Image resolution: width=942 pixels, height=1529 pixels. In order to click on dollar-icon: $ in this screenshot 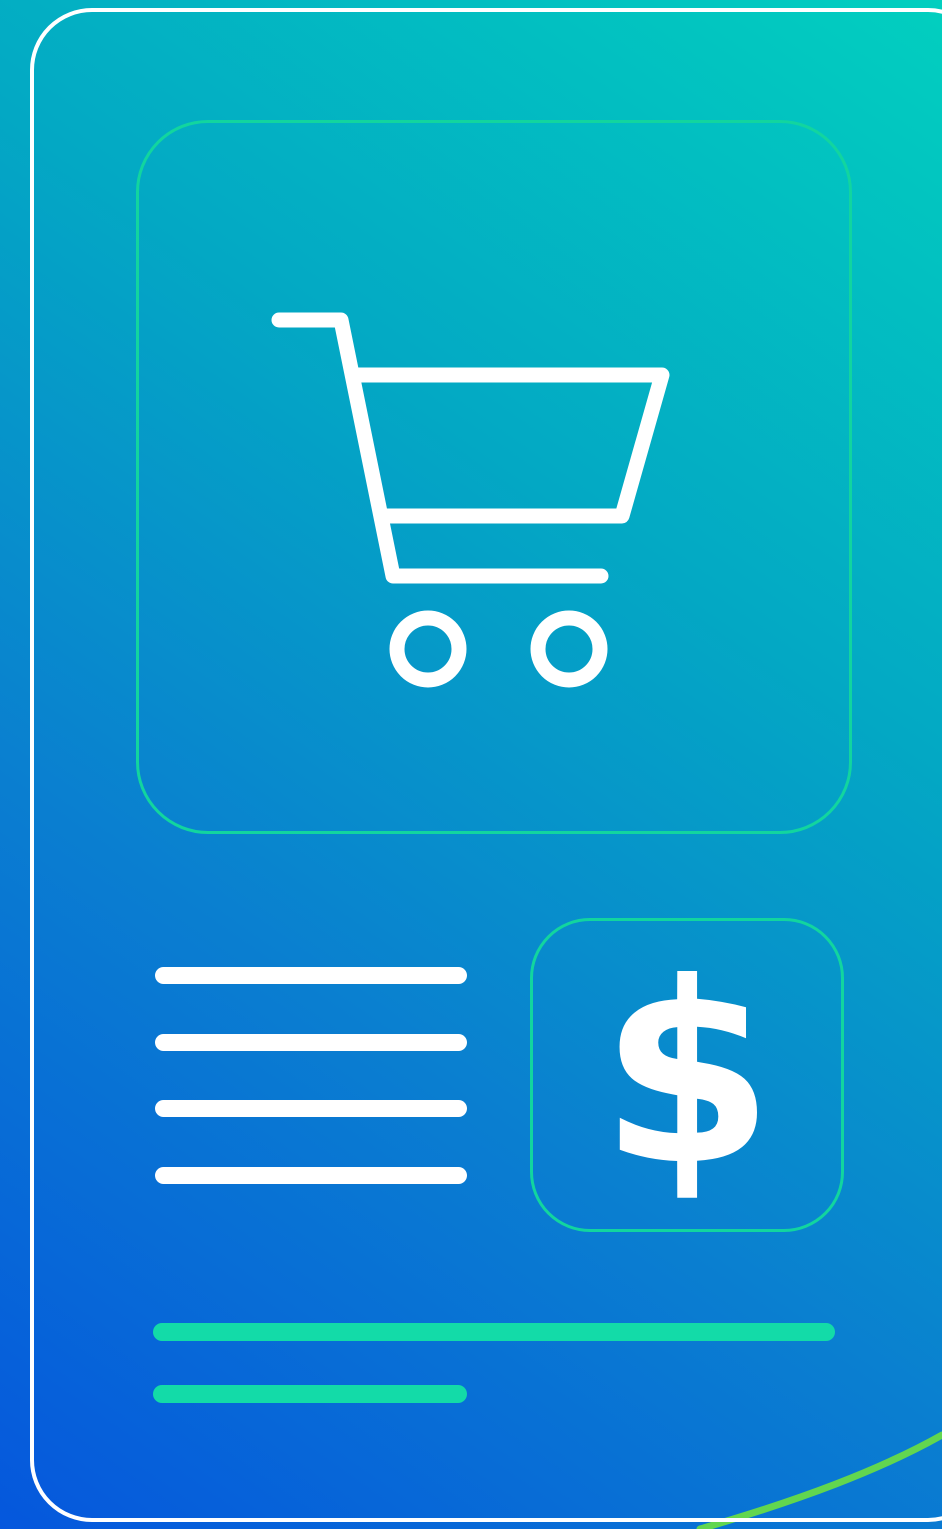, I will do `click(687, 1074)`.